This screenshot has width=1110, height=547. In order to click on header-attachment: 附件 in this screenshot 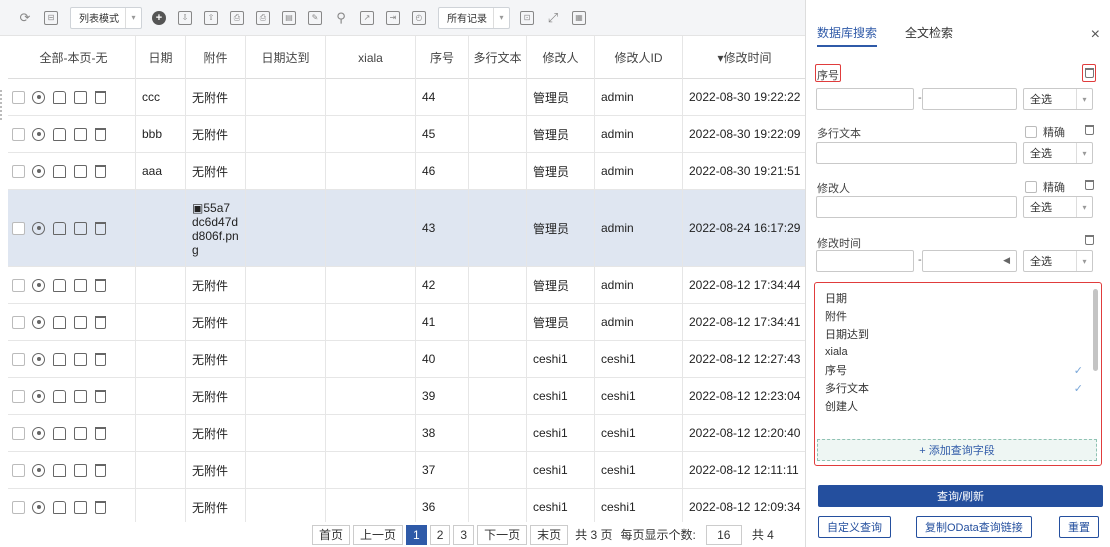, I will do `click(216, 57)`.